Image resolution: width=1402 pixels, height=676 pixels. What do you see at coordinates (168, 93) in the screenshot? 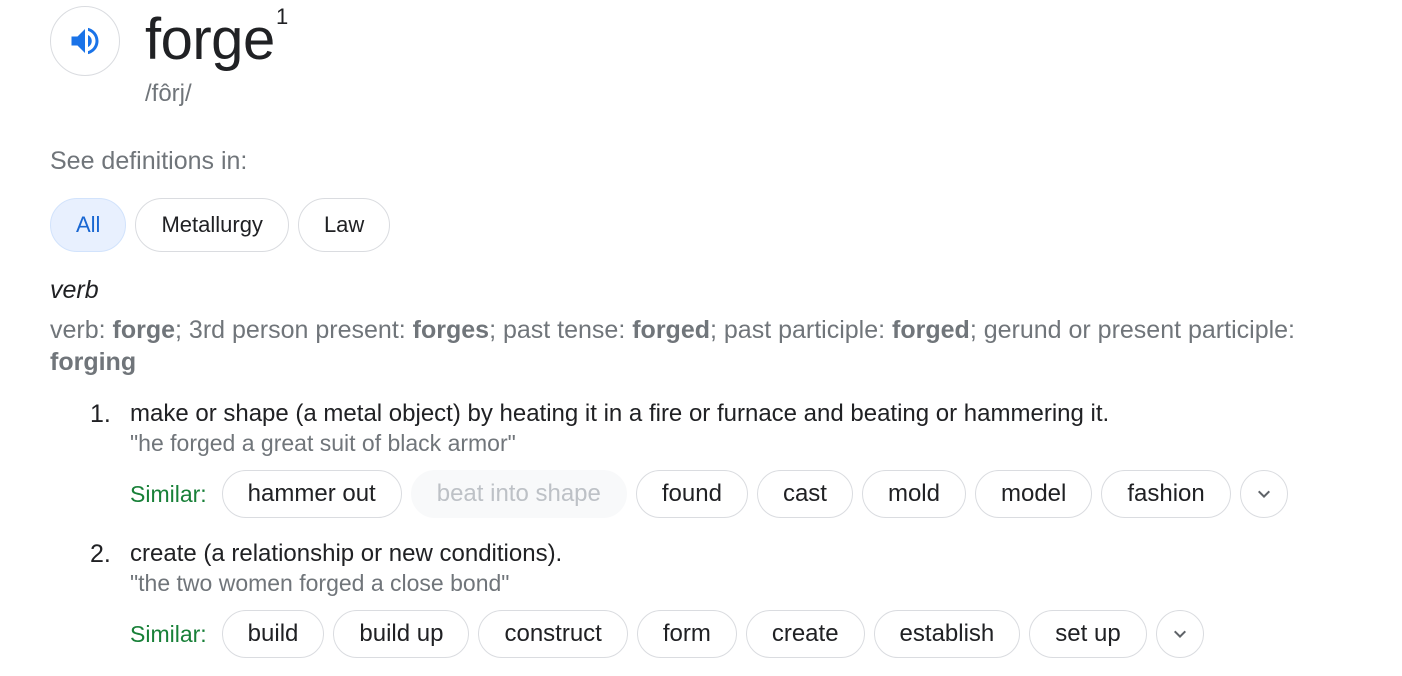
I see `phonetic-spelling: /fôrj/` at bounding box center [168, 93].